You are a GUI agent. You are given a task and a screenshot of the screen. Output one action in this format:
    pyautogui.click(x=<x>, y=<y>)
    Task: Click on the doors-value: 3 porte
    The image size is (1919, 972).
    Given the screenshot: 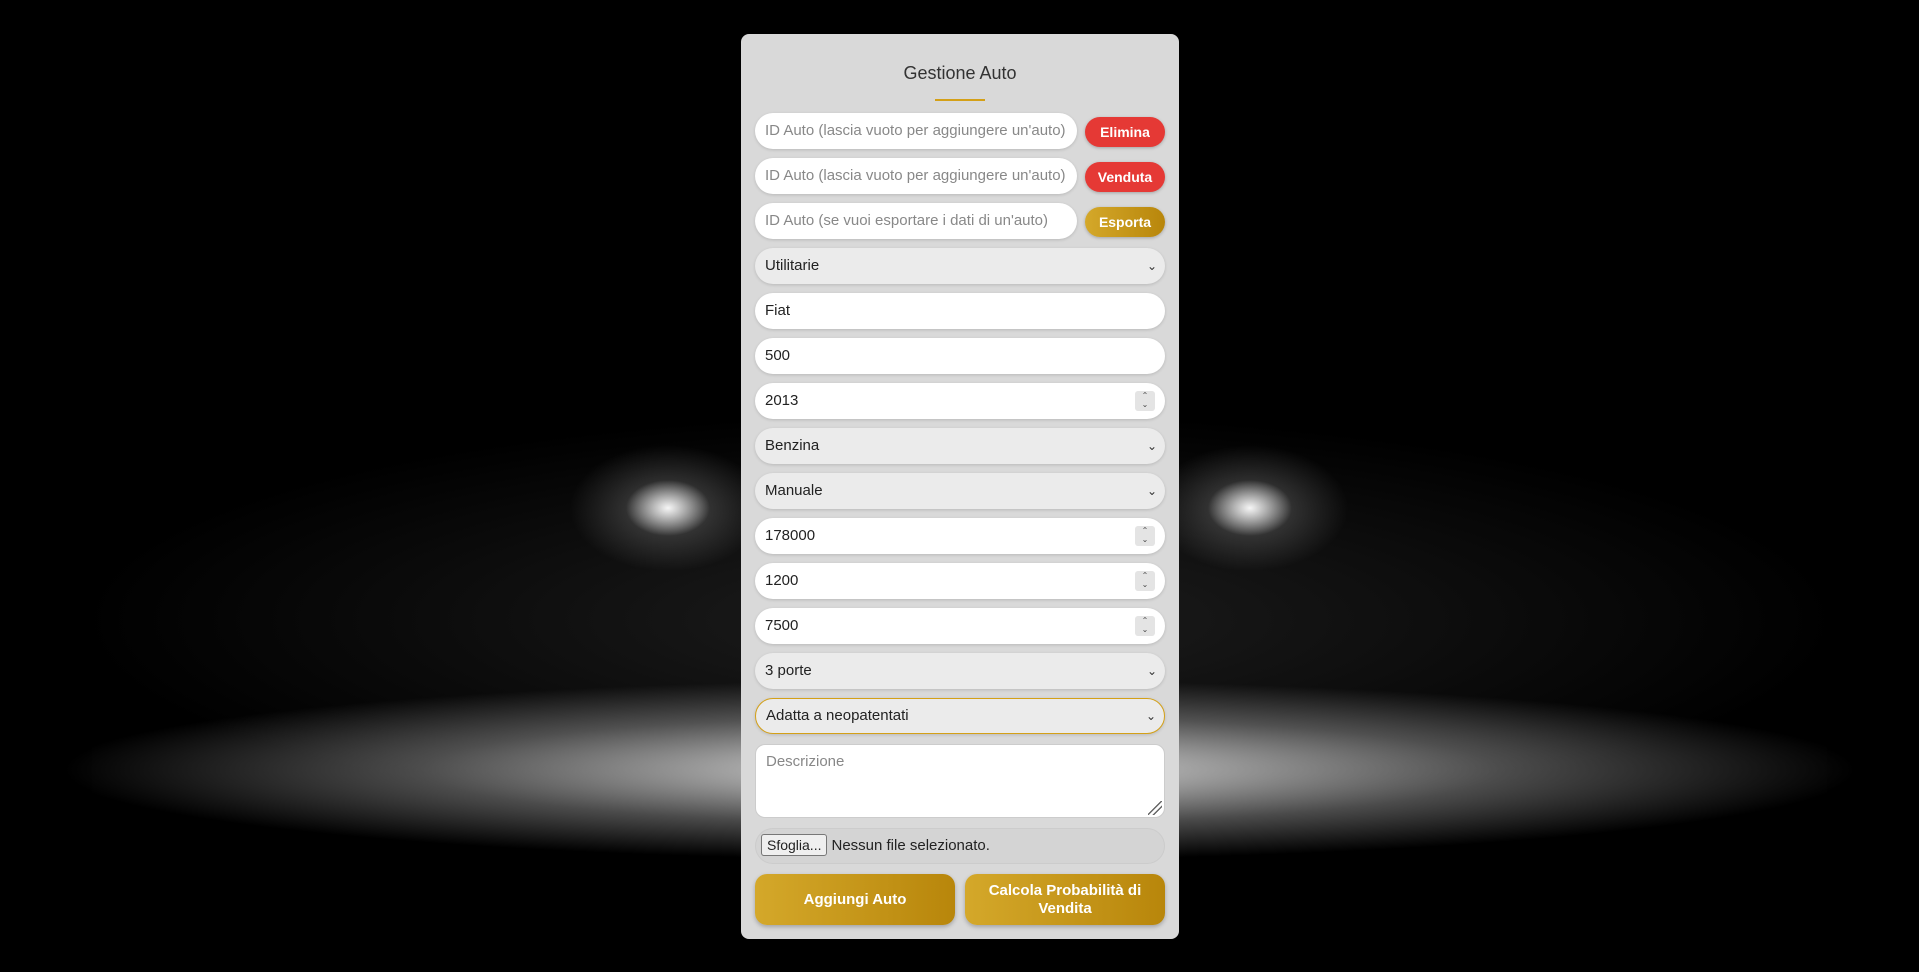 What is the action you would take?
    pyautogui.click(x=788, y=670)
    